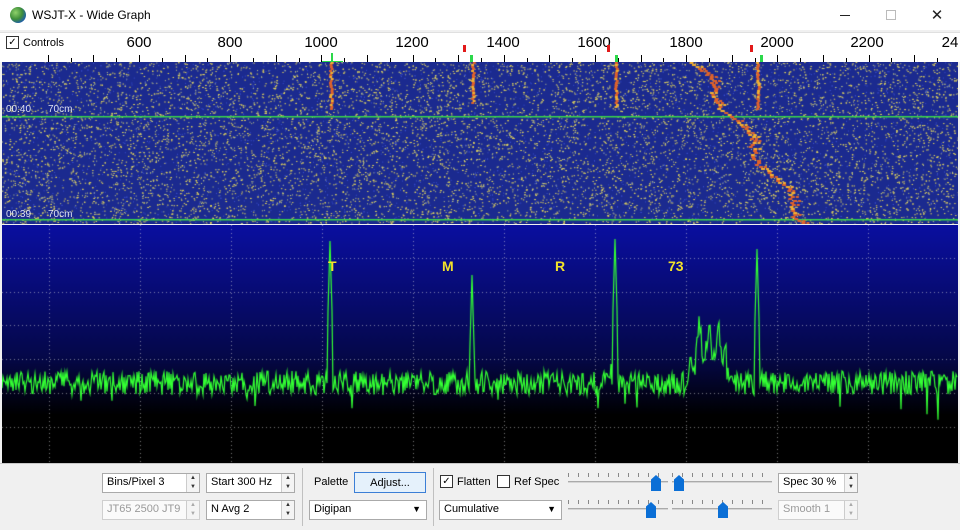 Image resolution: width=960 pixels, height=530 pixels. I want to click on band-upper: 70cm, so click(60, 109).